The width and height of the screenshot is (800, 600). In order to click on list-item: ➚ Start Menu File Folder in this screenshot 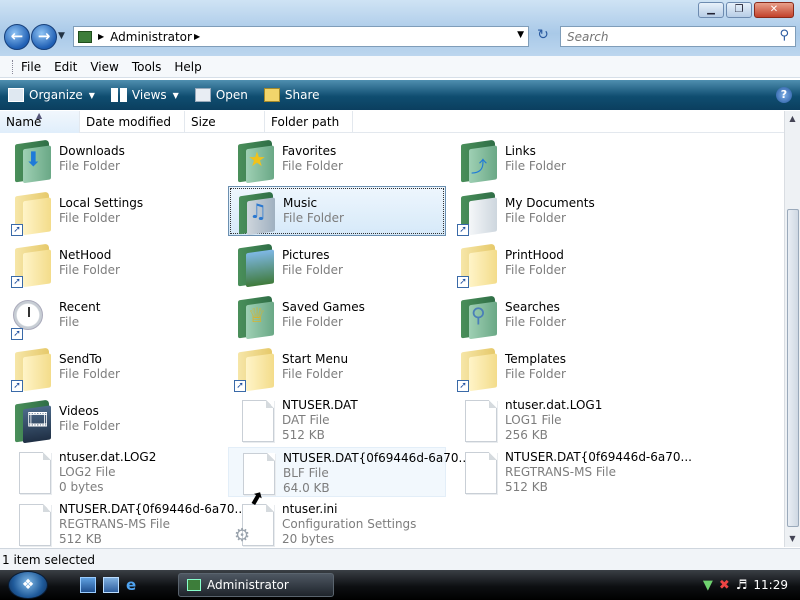, I will do `click(337, 368)`.